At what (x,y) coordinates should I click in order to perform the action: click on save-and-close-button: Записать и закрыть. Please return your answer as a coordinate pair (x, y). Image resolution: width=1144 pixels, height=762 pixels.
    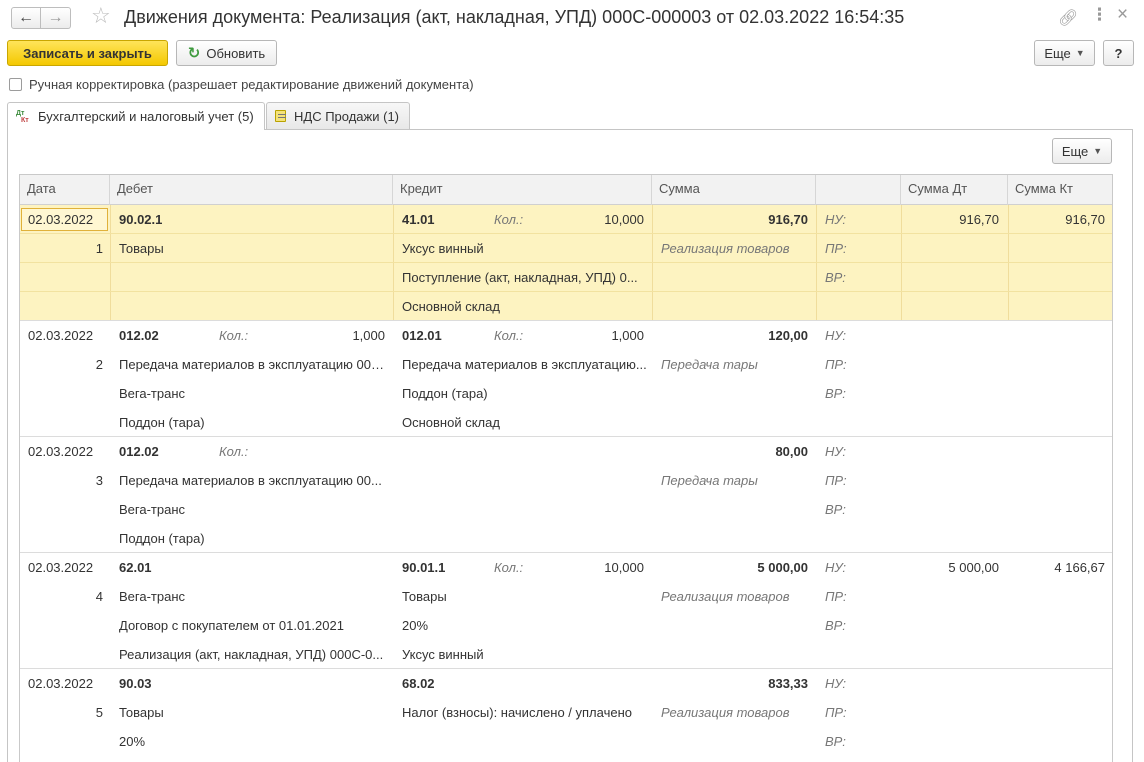
    Looking at the image, I should click on (87, 53).